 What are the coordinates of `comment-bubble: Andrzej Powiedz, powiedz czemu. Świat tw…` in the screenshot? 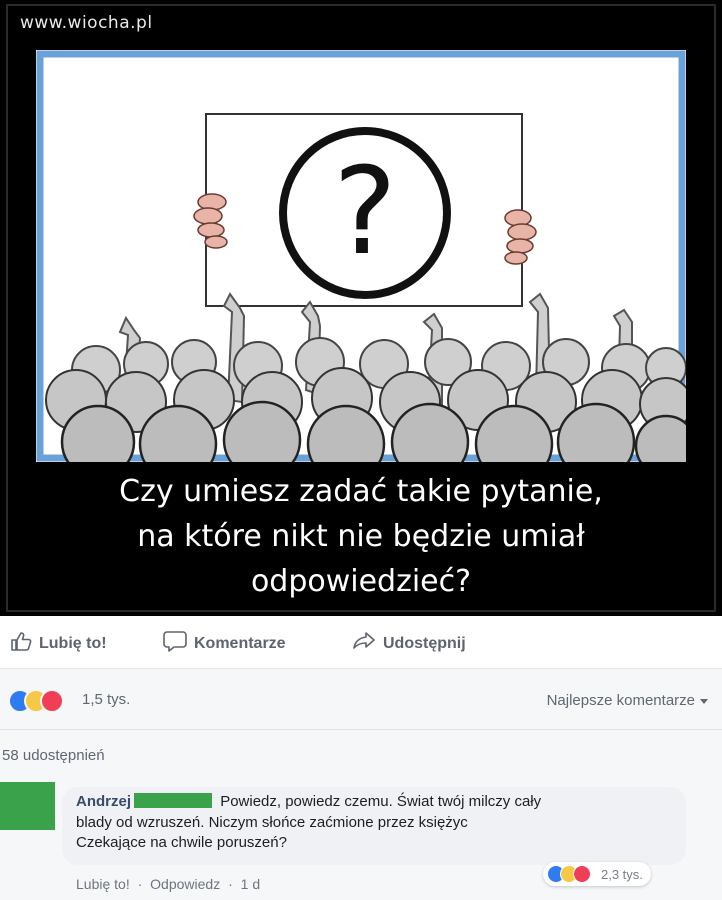 It's located at (374, 826).